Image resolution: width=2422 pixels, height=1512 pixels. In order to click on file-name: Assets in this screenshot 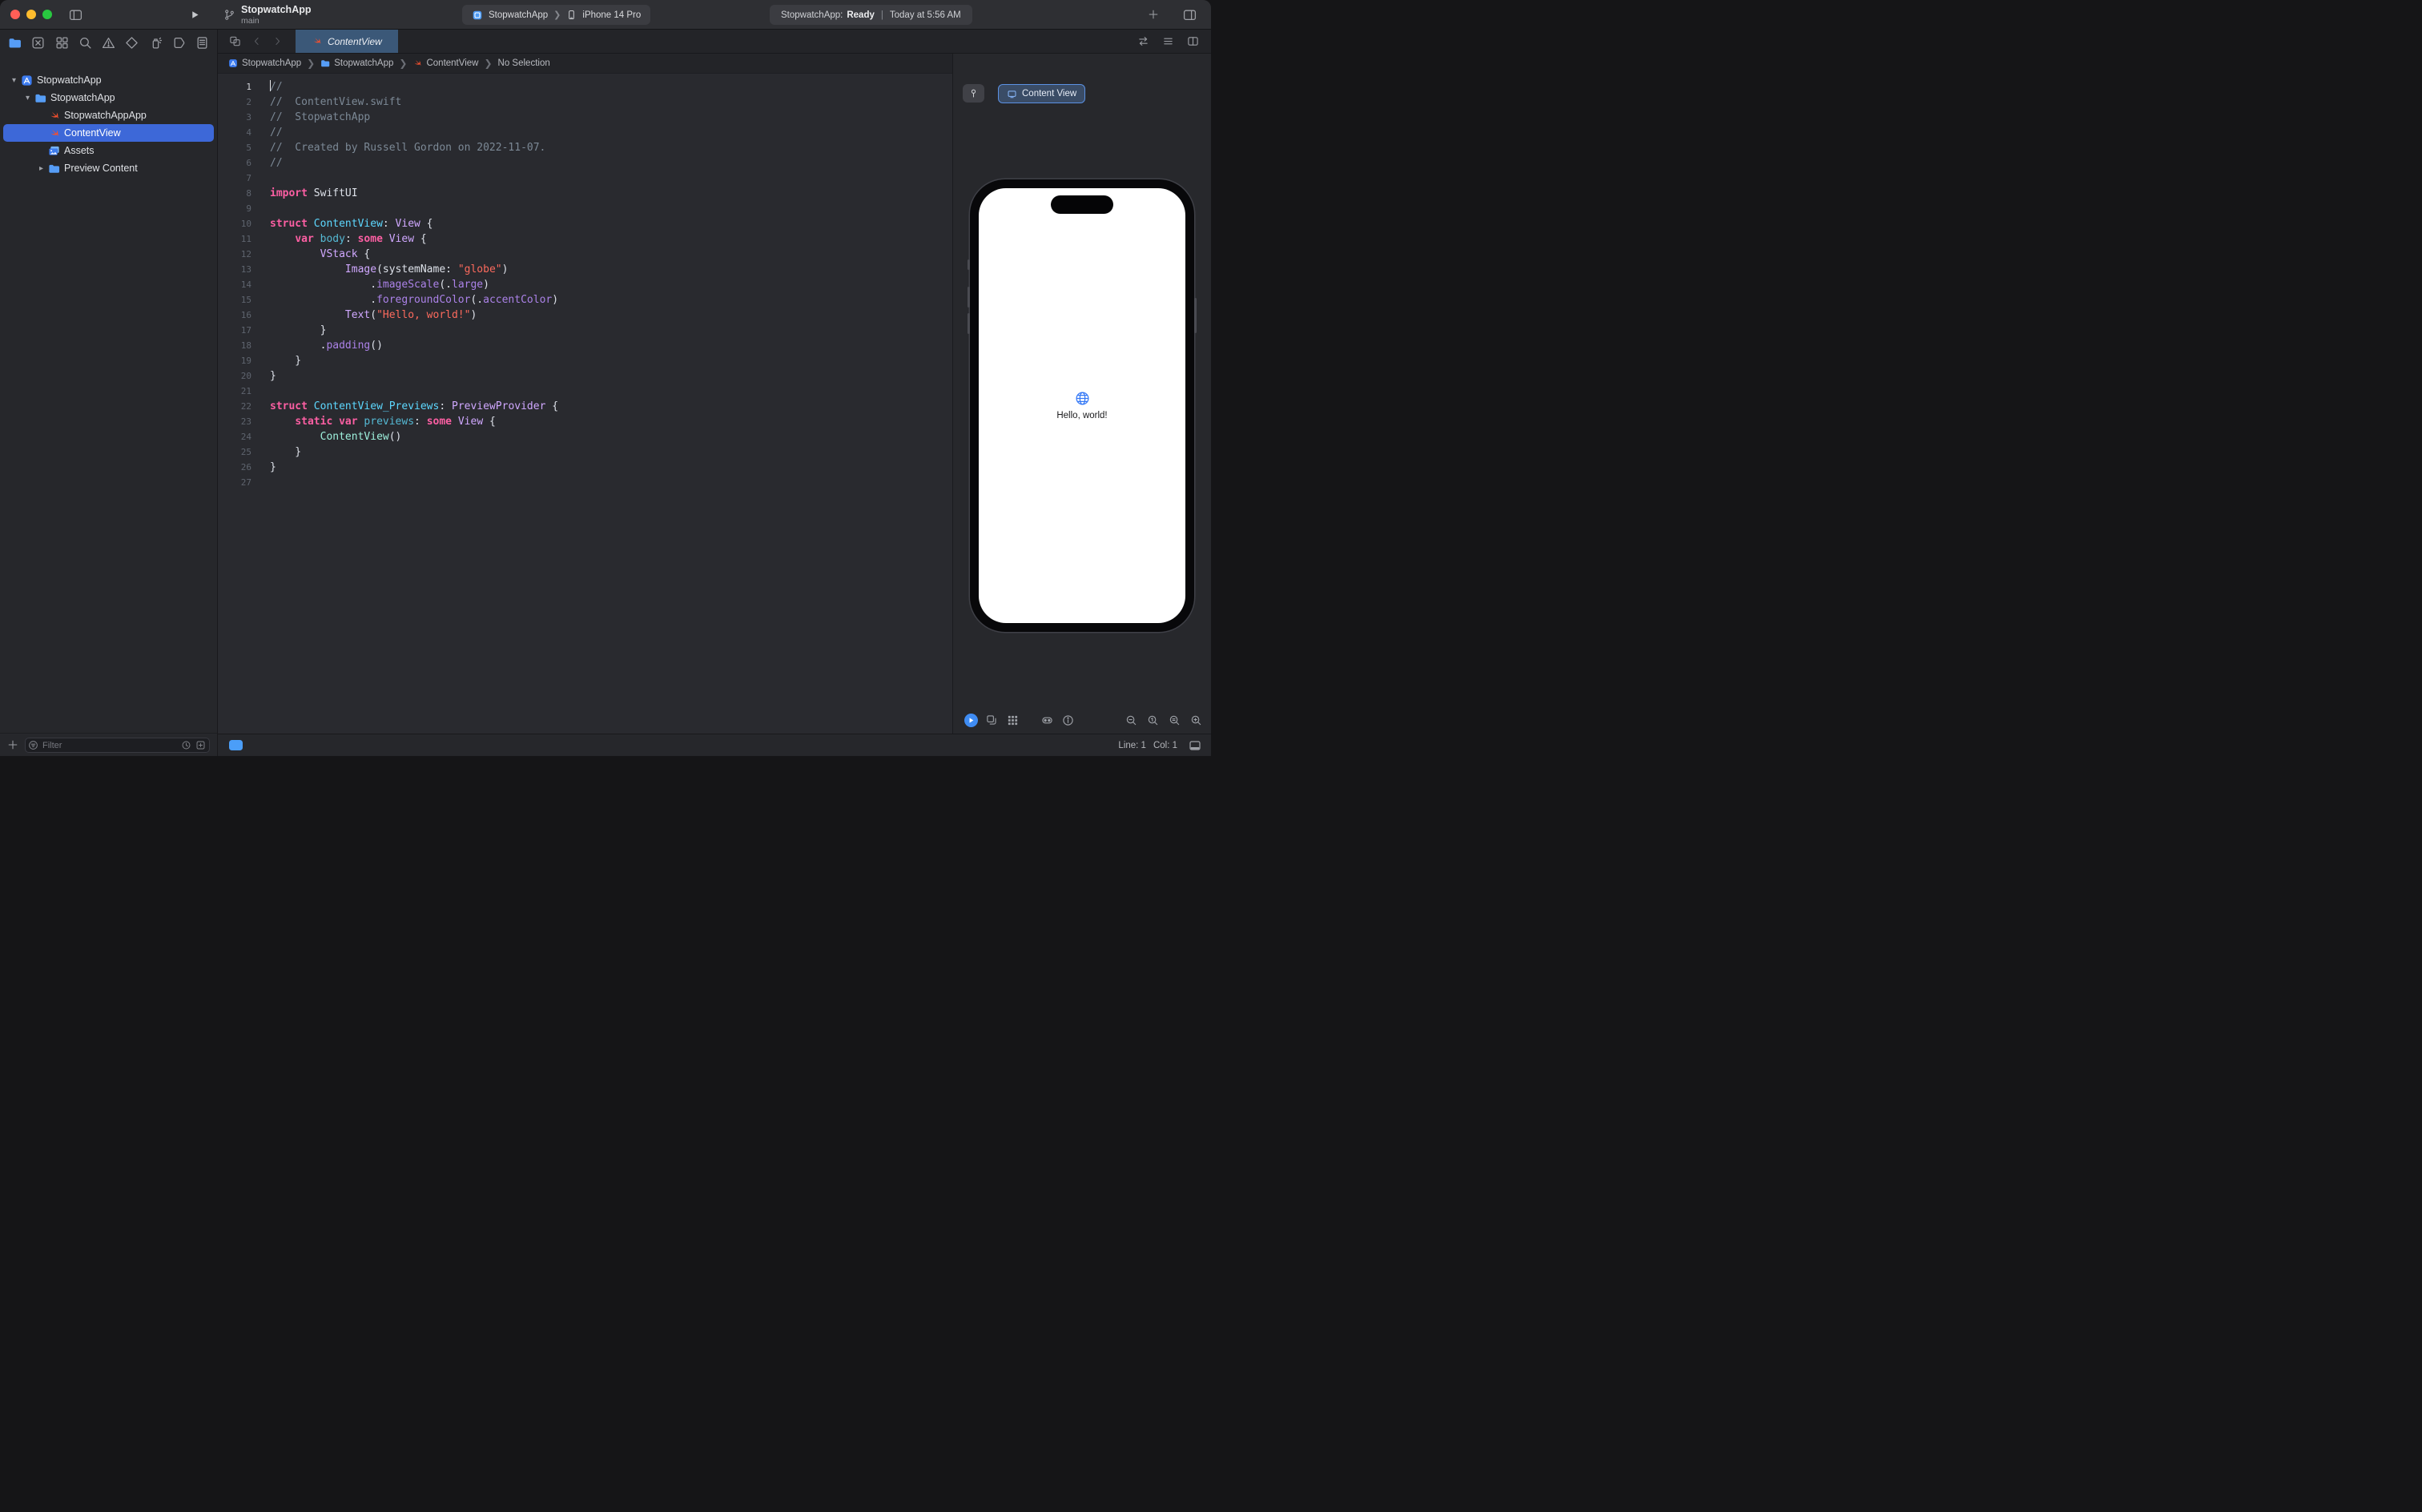, I will do `click(79, 150)`.